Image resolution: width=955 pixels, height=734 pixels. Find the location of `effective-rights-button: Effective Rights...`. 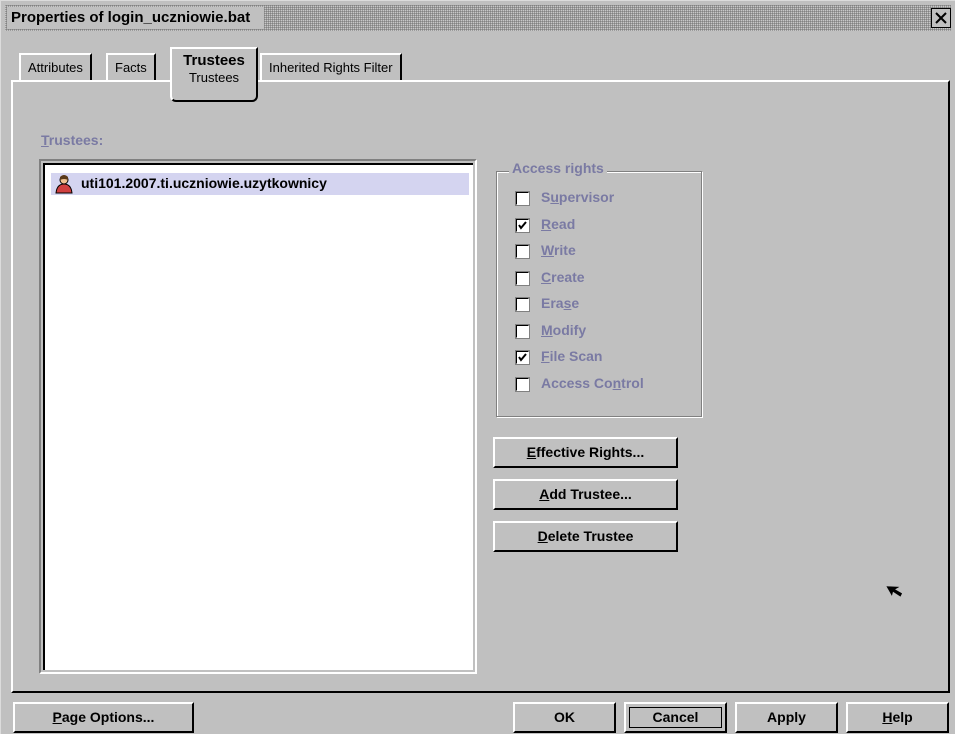

effective-rights-button: Effective Rights... is located at coordinates (585, 452).